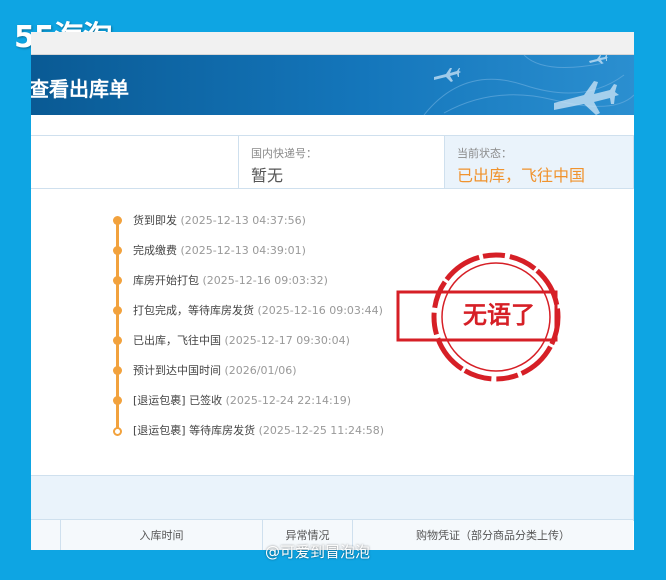  Describe the element at coordinates (499, 314) in the screenshot. I see `stamp-text: 无语了` at that location.